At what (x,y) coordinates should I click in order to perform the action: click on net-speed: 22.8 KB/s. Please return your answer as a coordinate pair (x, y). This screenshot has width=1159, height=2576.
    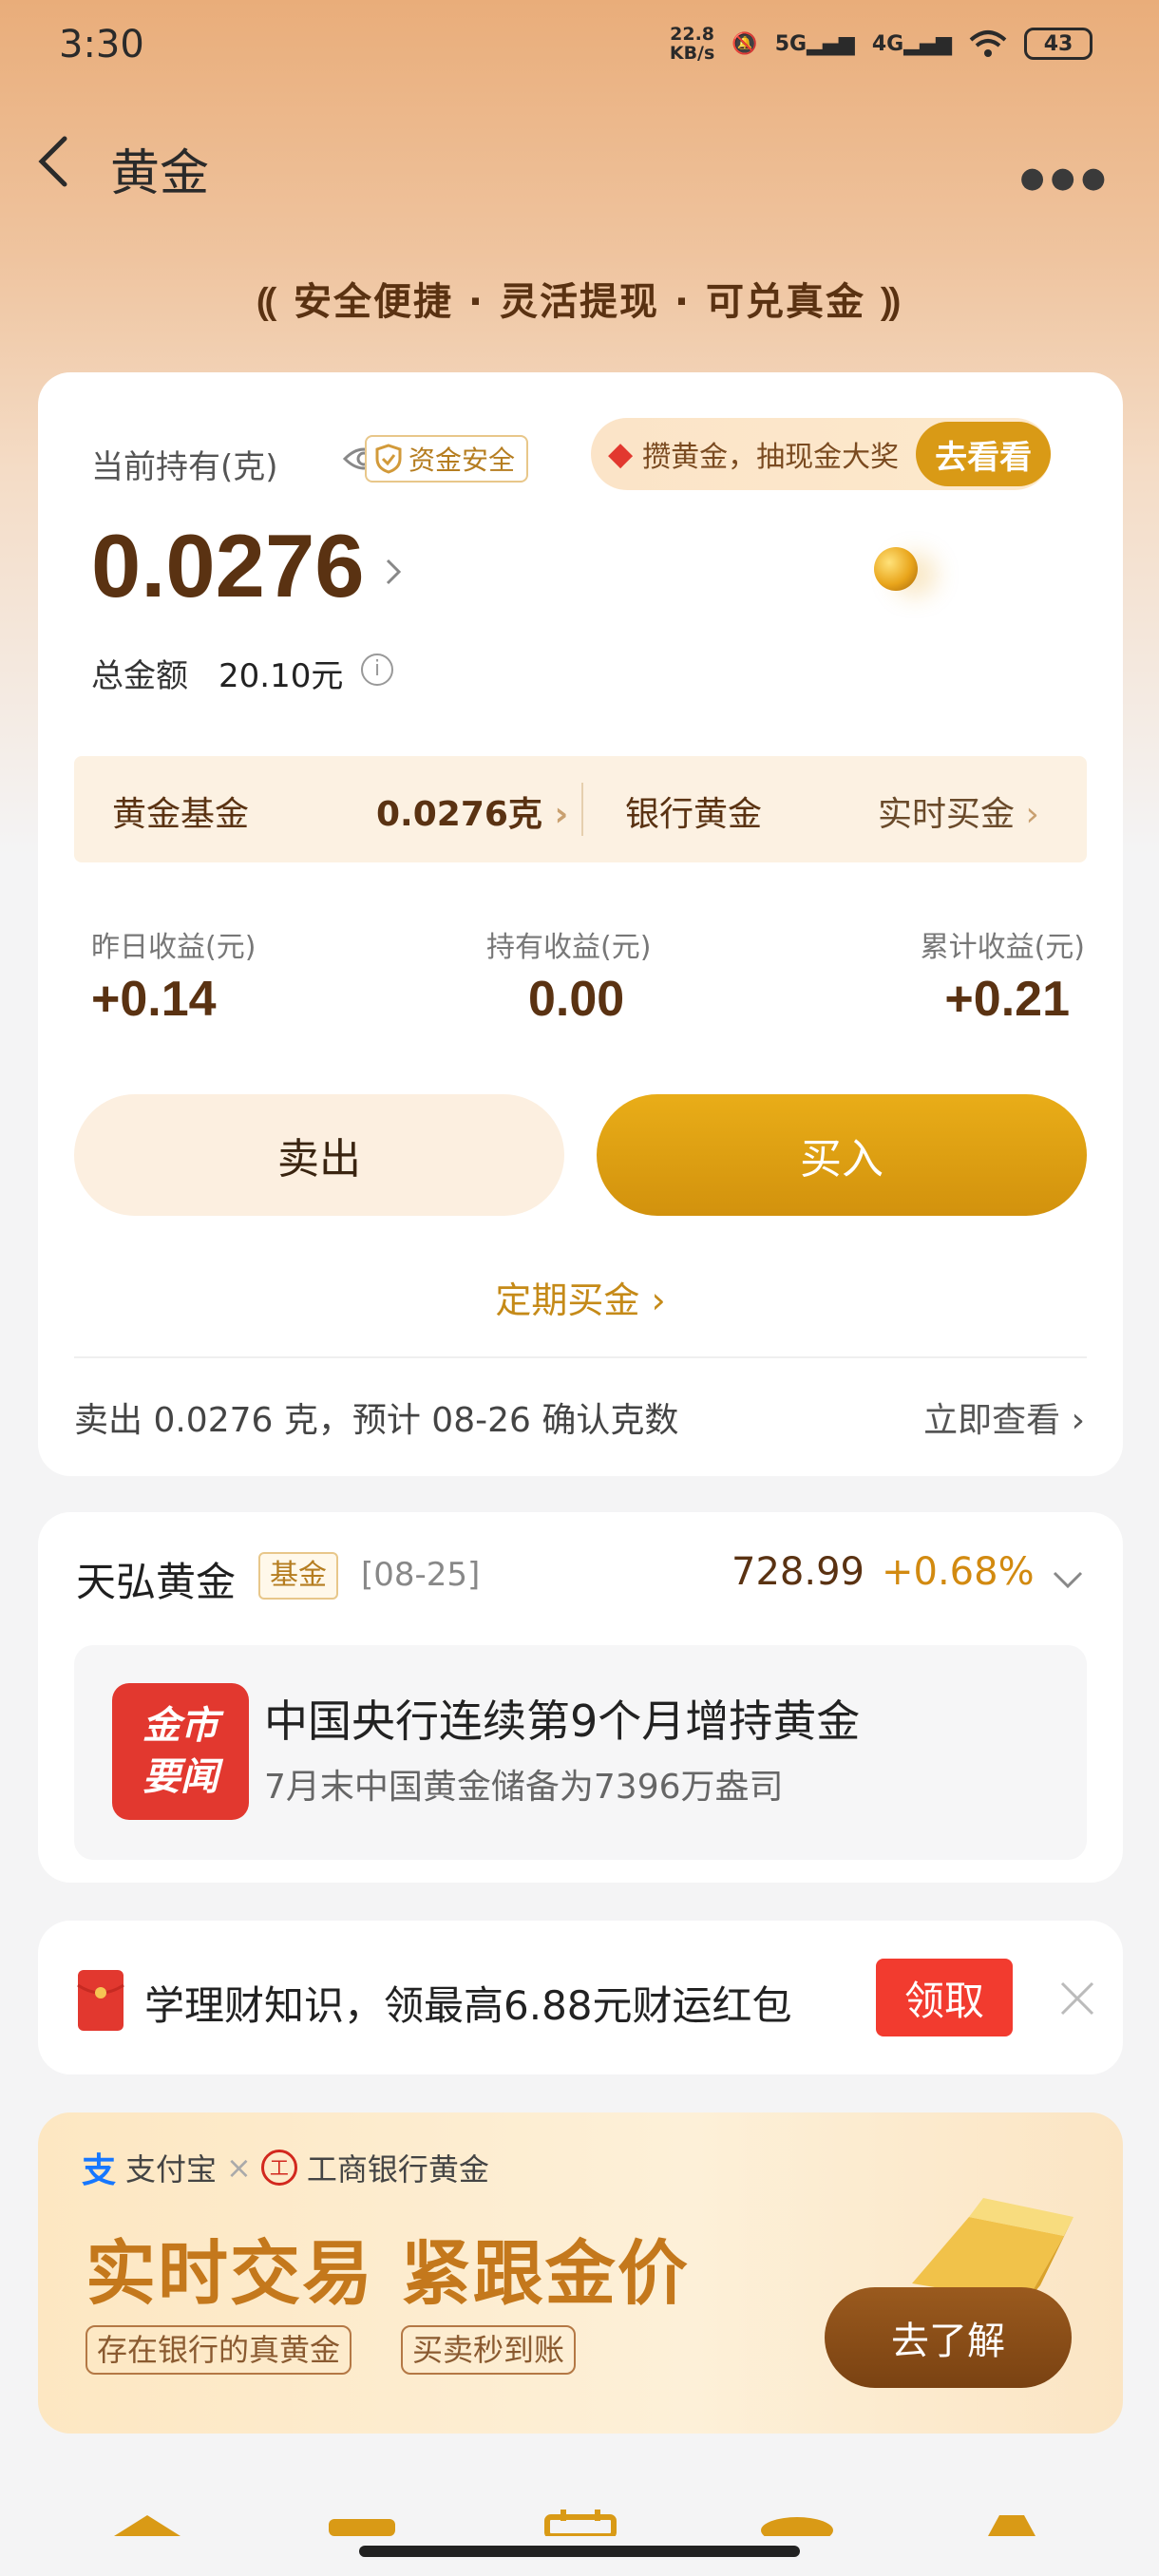
    Looking at the image, I should click on (692, 44).